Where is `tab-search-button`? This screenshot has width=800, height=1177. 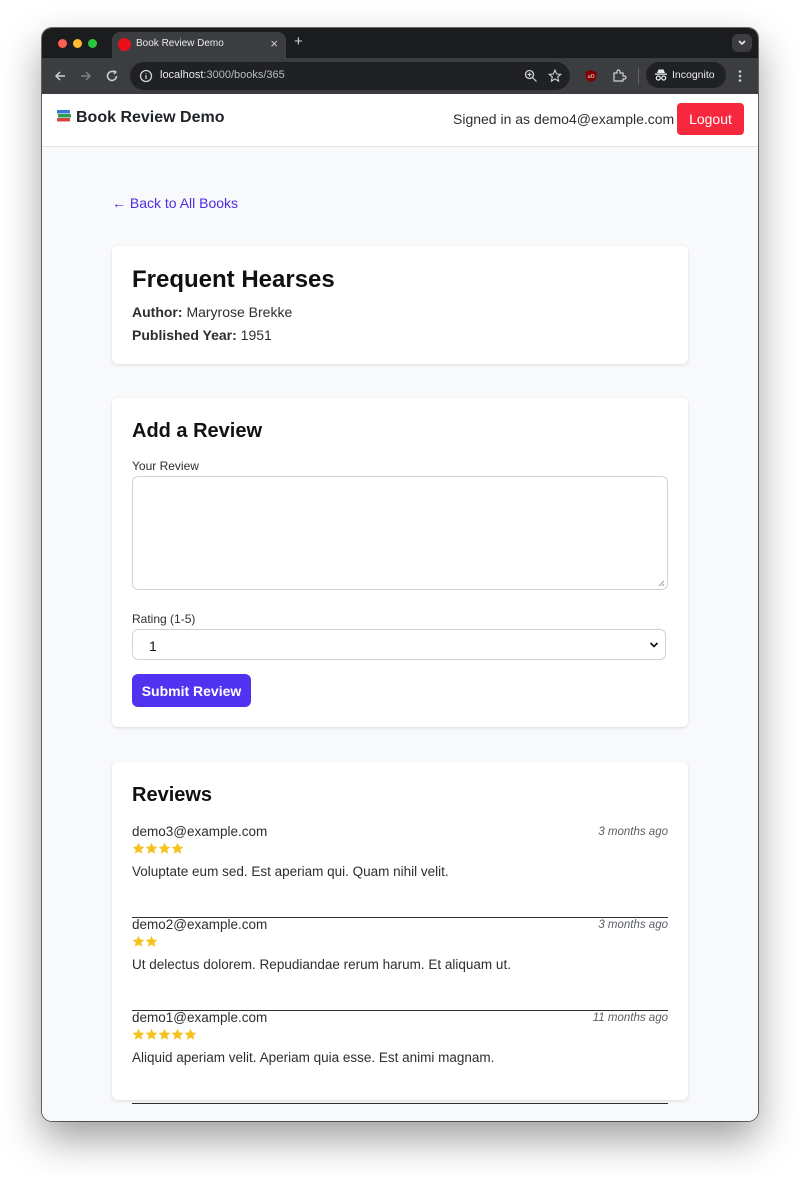 tab-search-button is located at coordinates (742, 43).